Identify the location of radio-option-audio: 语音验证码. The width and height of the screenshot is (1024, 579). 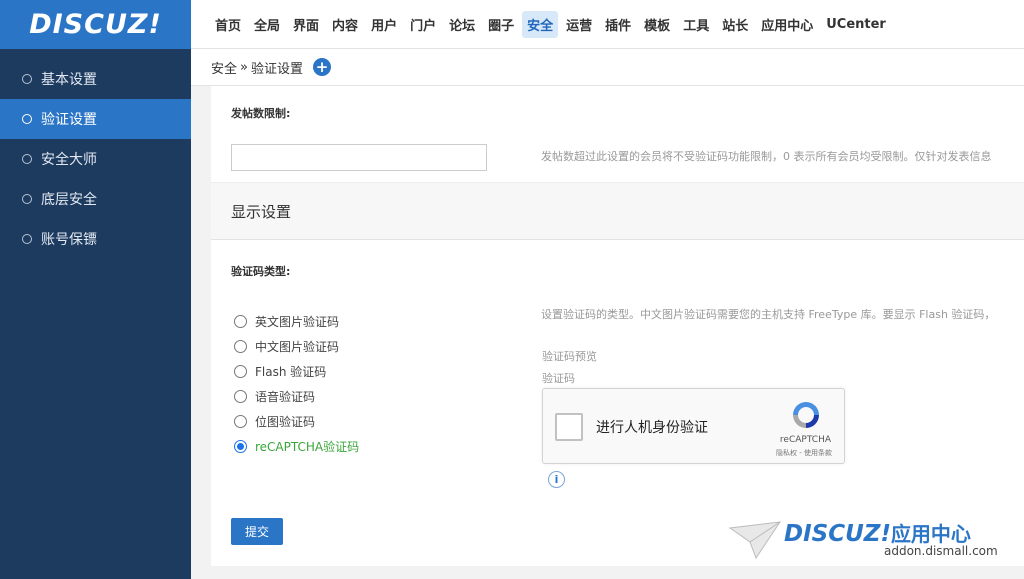
(274, 396).